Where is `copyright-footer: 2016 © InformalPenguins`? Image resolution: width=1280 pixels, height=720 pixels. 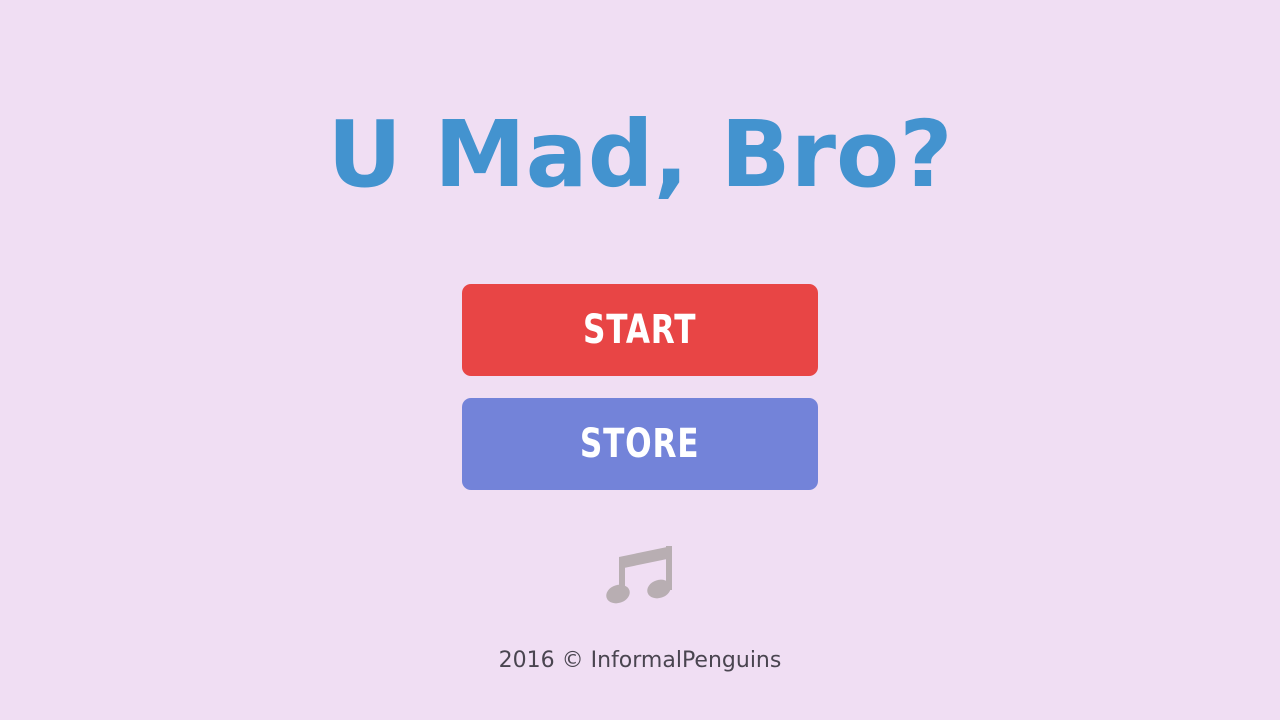
copyright-footer: 2016 © InformalPenguins is located at coordinates (640, 660).